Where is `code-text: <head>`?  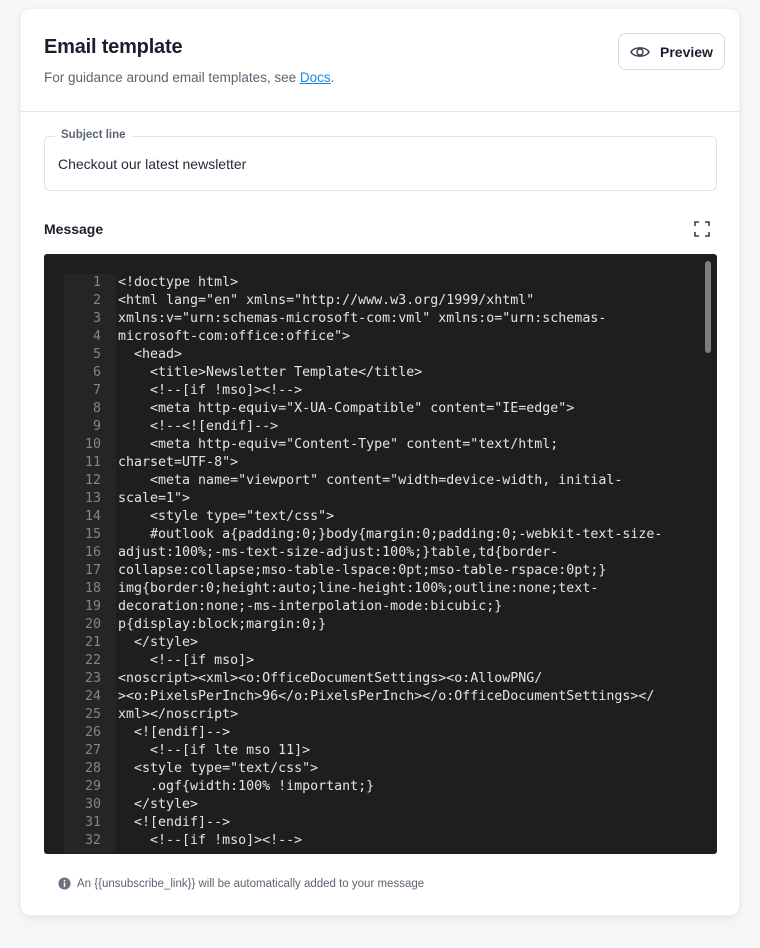
code-text: <head> is located at coordinates (150, 354).